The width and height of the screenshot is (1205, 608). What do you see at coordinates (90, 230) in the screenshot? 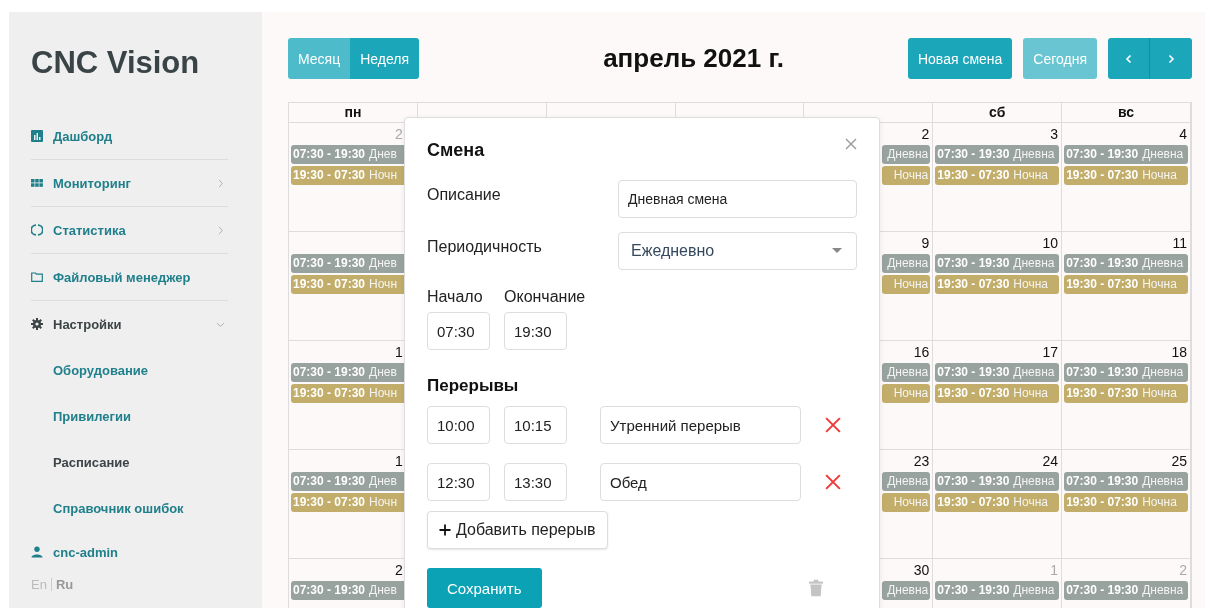
I see `nav-label: Статистика` at bounding box center [90, 230].